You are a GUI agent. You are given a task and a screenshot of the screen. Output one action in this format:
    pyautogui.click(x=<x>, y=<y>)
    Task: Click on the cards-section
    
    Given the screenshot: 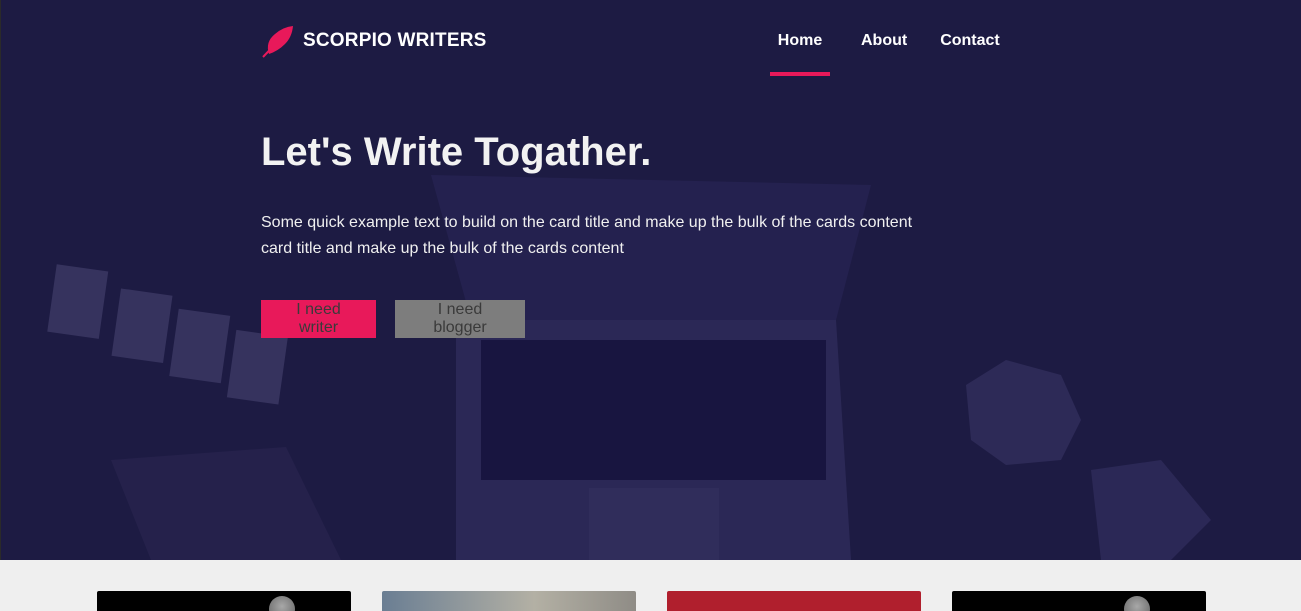 What is the action you would take?
    pyautogui.click(x=650, y=585)
    